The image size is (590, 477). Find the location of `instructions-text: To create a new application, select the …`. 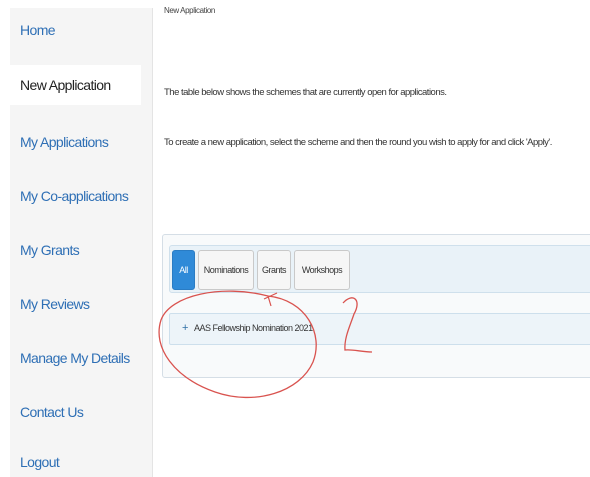

instructions-text: To create a new application, select the … is located at coordinates (358, 142).